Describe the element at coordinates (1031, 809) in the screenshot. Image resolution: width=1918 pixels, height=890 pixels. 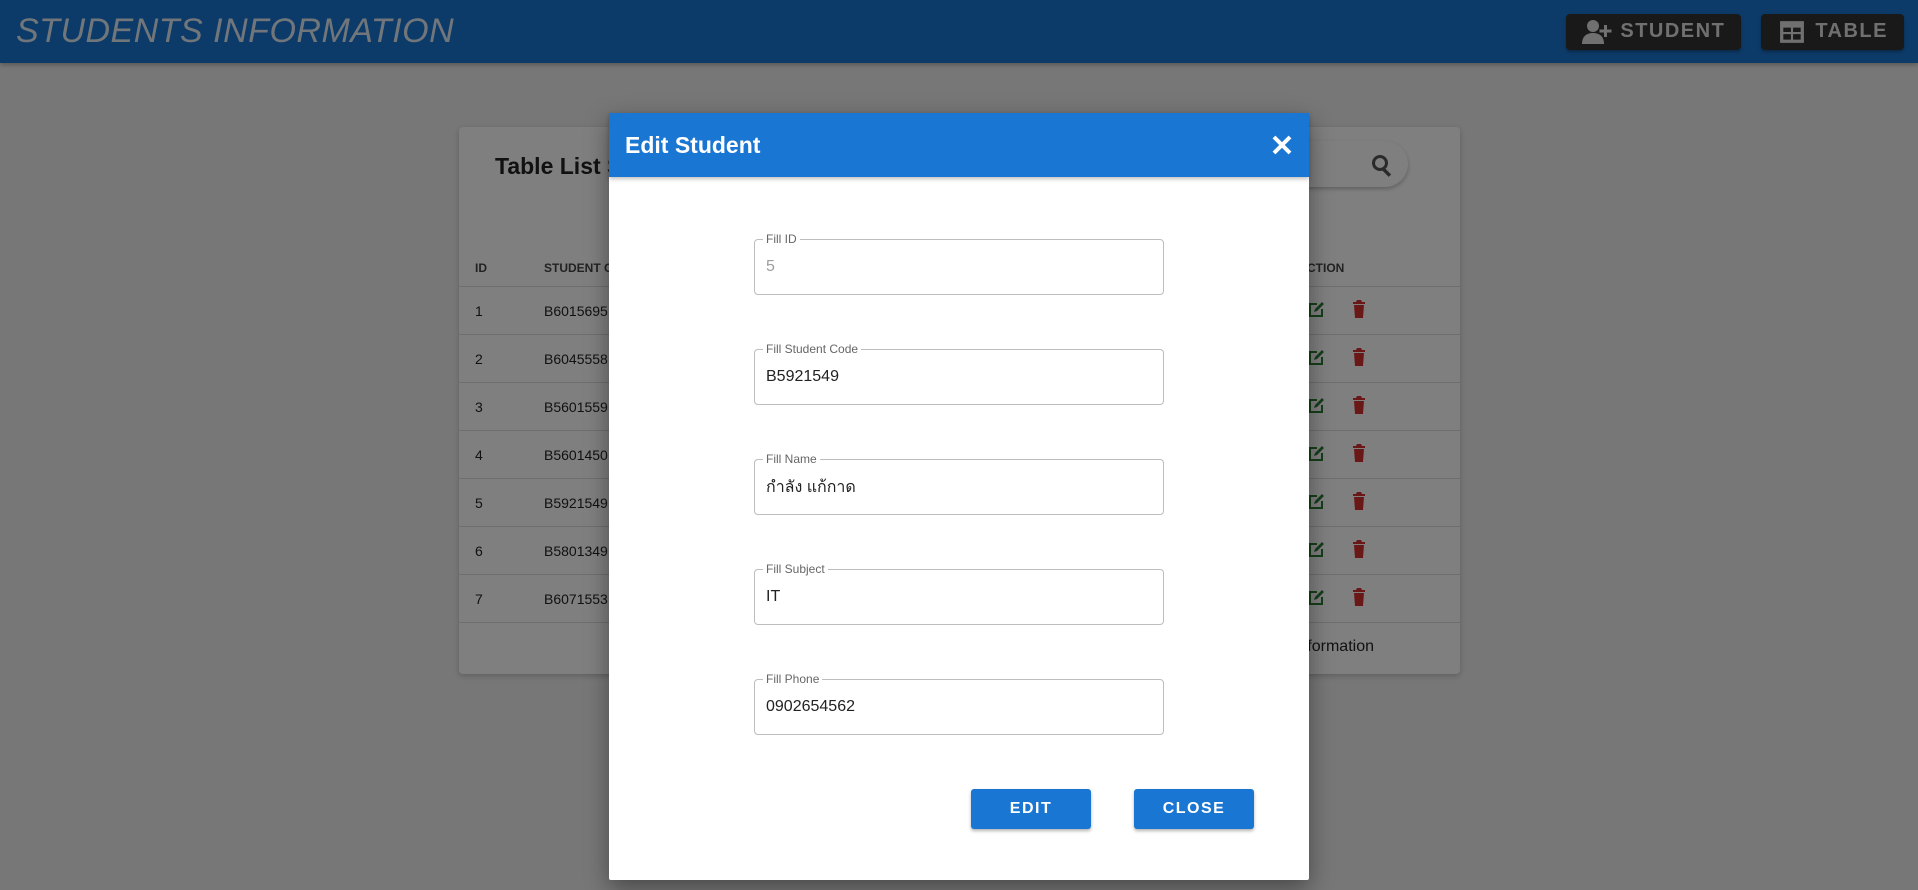
I see `edit-button: EDIT` at that location.